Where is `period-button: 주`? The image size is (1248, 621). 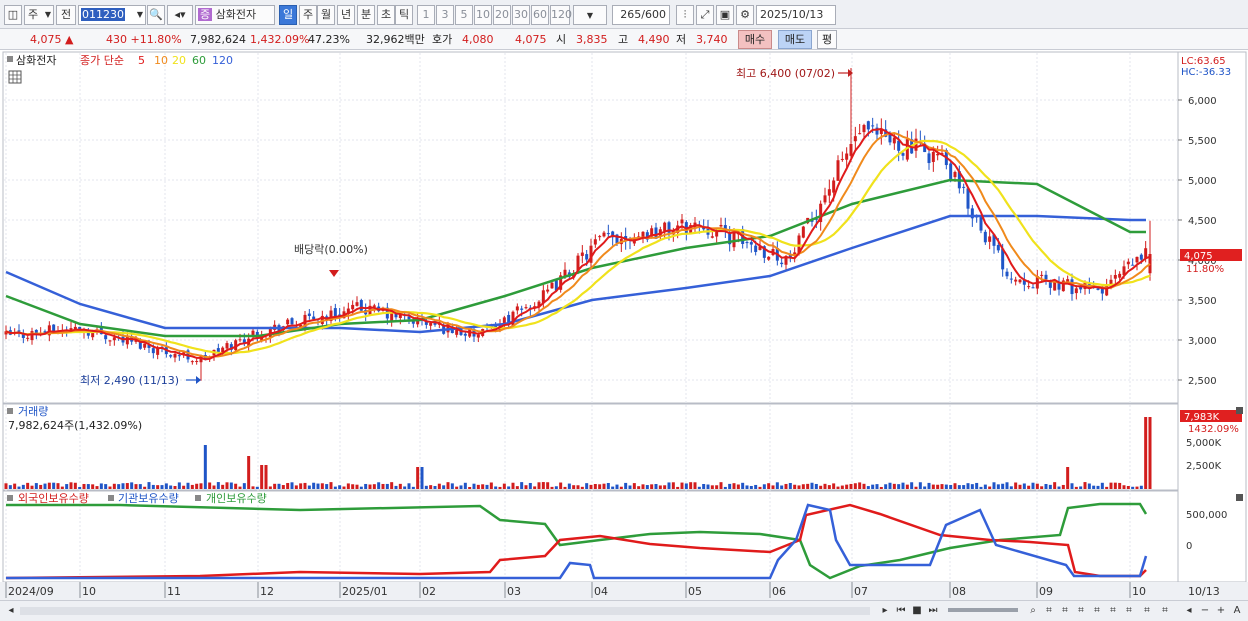
period-button: 주 is located at coordinates (308, 15).